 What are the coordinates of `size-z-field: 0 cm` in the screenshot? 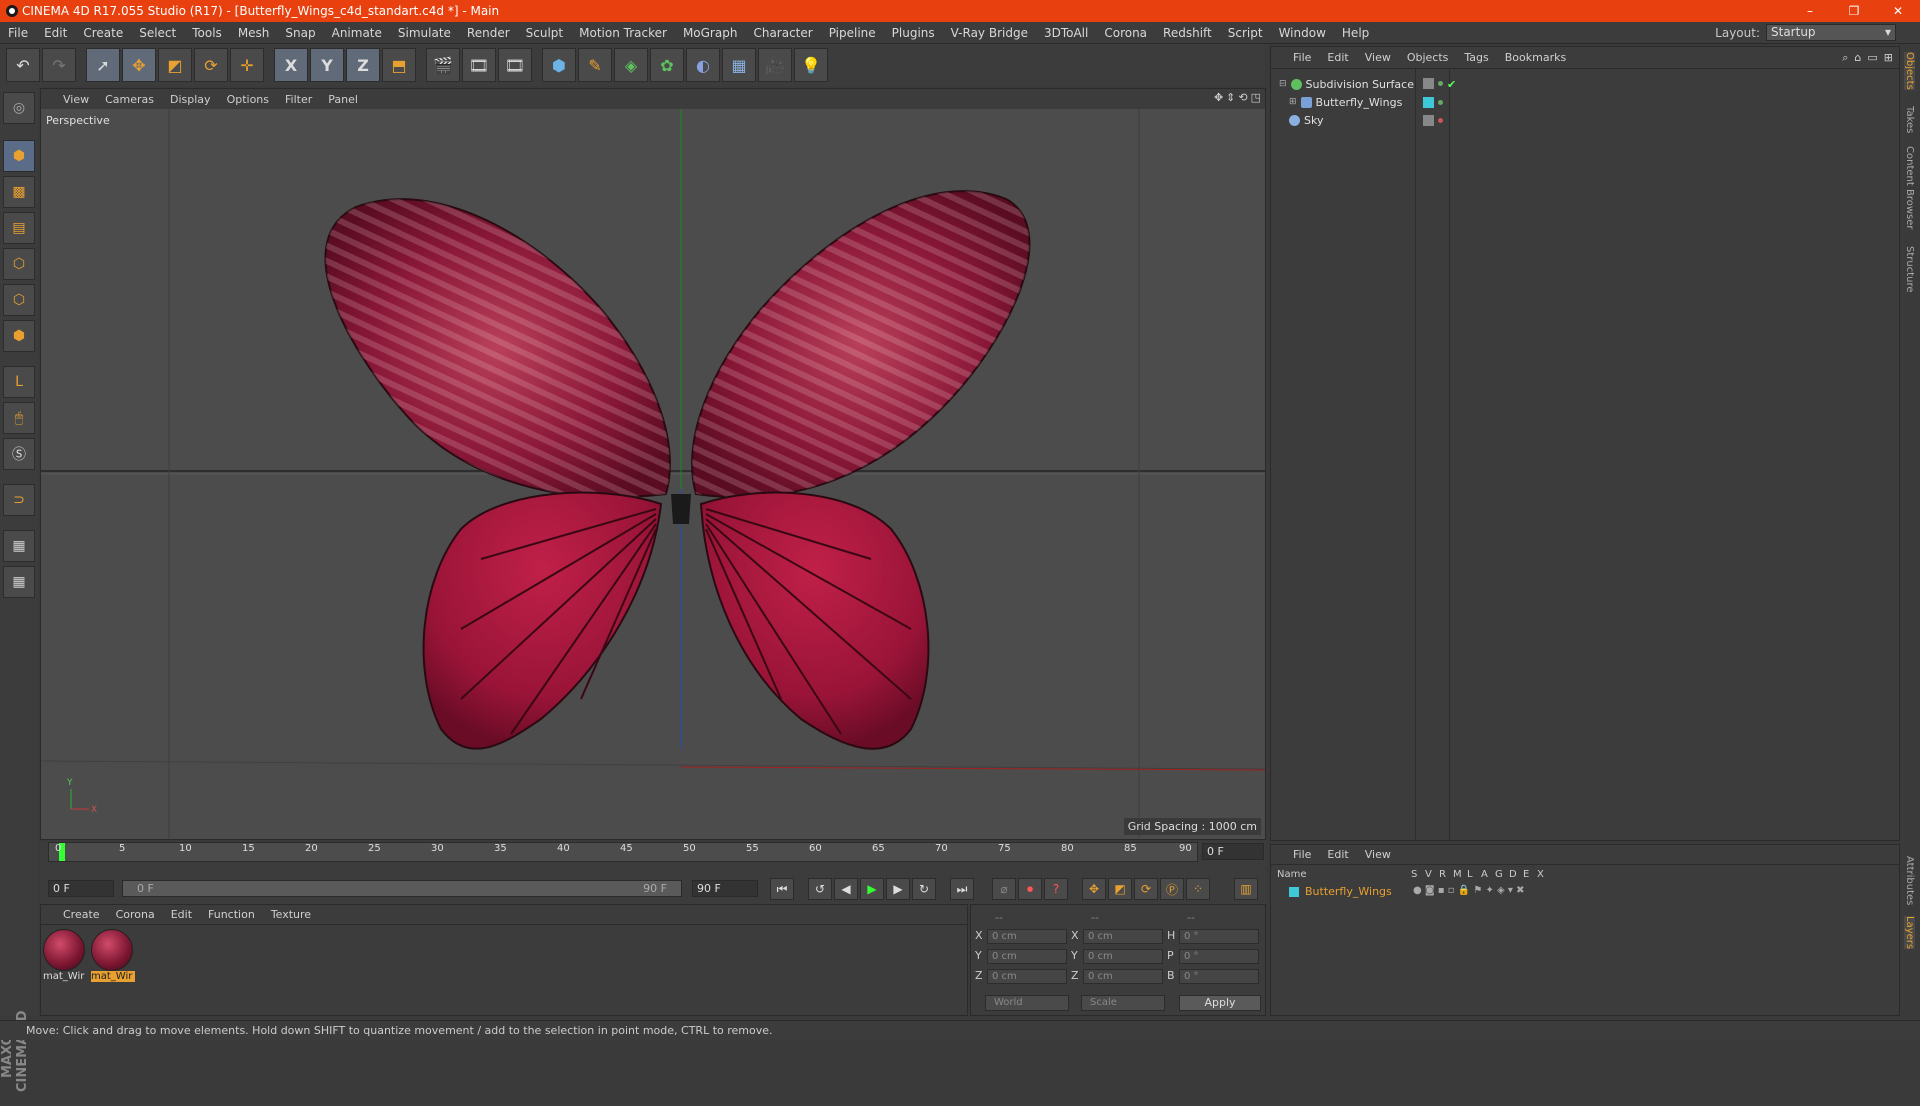 It's located at (1123, 976).